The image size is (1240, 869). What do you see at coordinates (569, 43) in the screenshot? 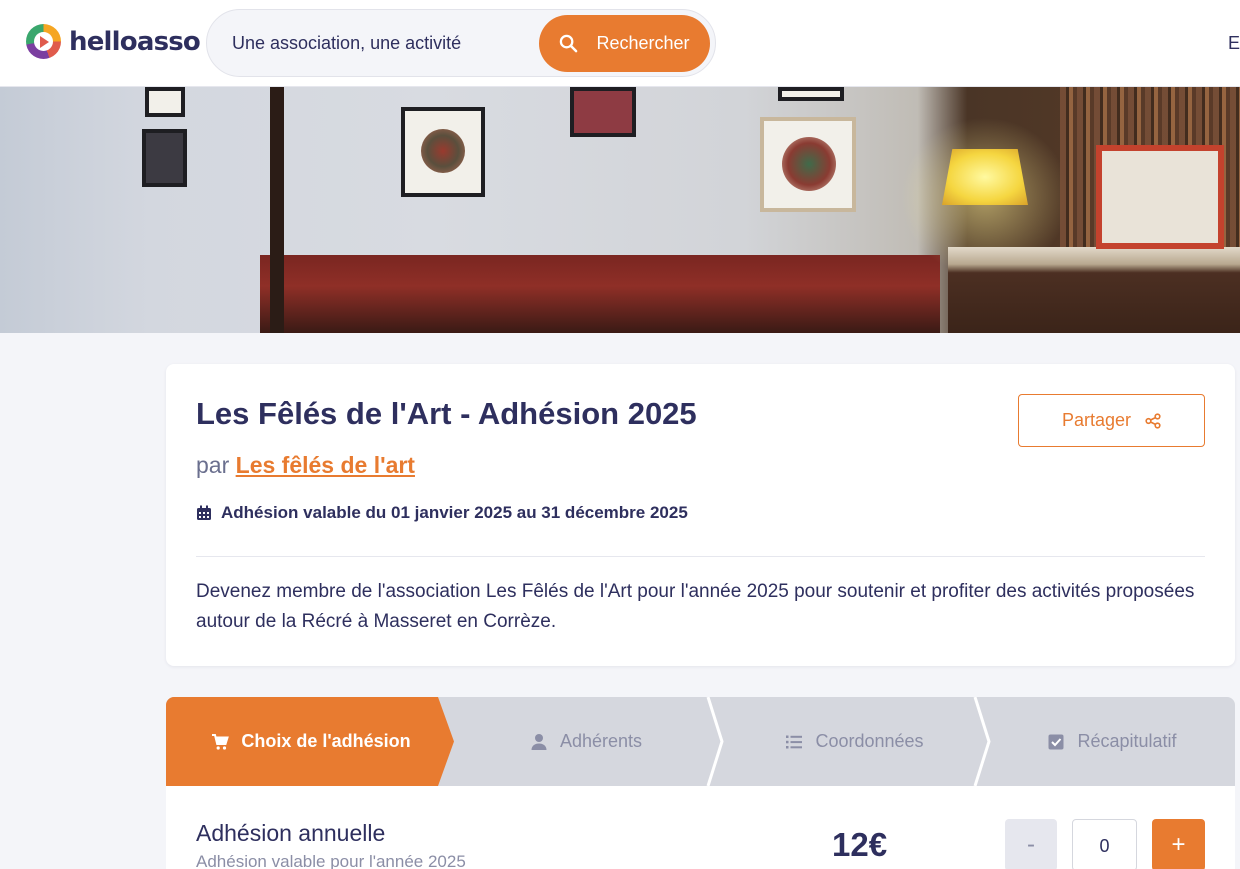
I see `search-icon` at bounding box center [569, 43].